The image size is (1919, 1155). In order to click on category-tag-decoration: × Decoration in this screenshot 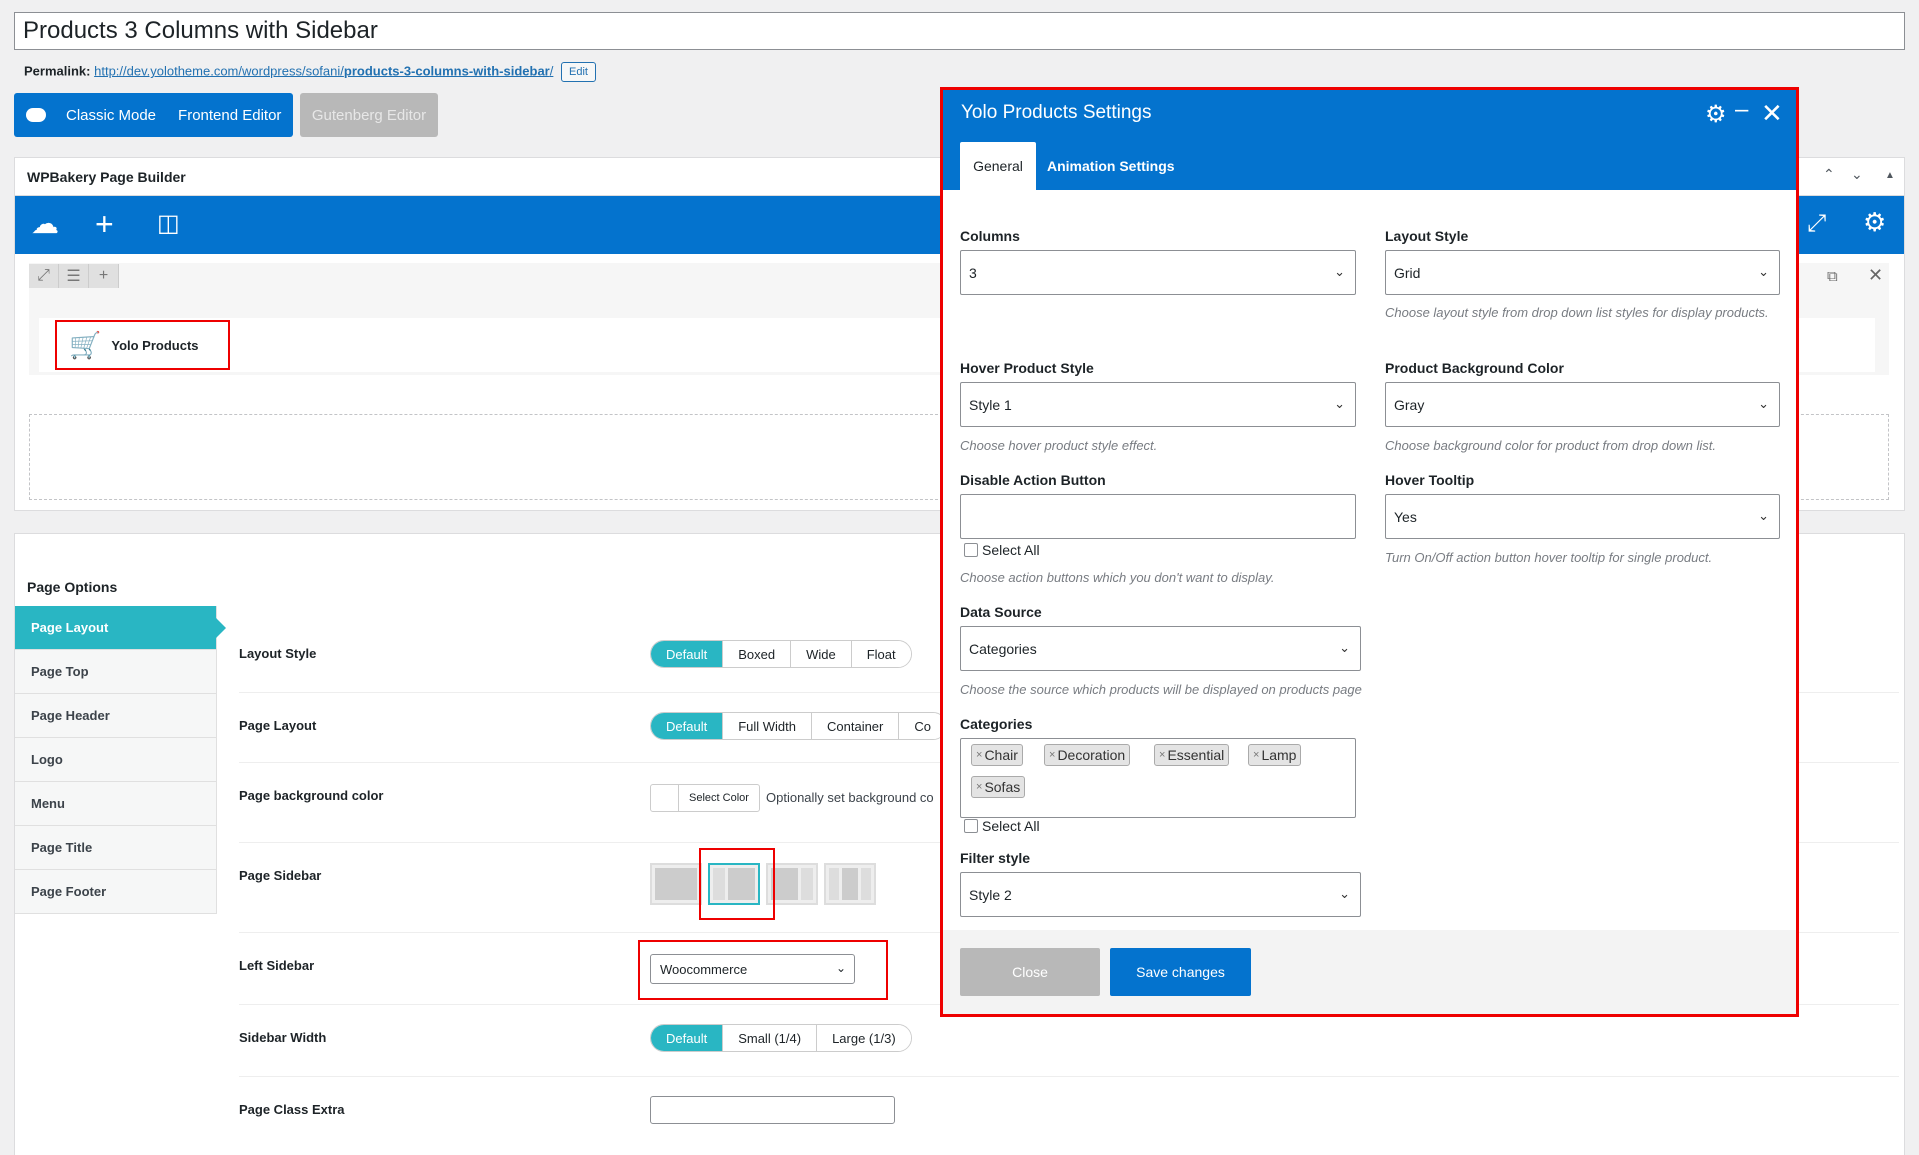, I will do `click(1087, 755)`.